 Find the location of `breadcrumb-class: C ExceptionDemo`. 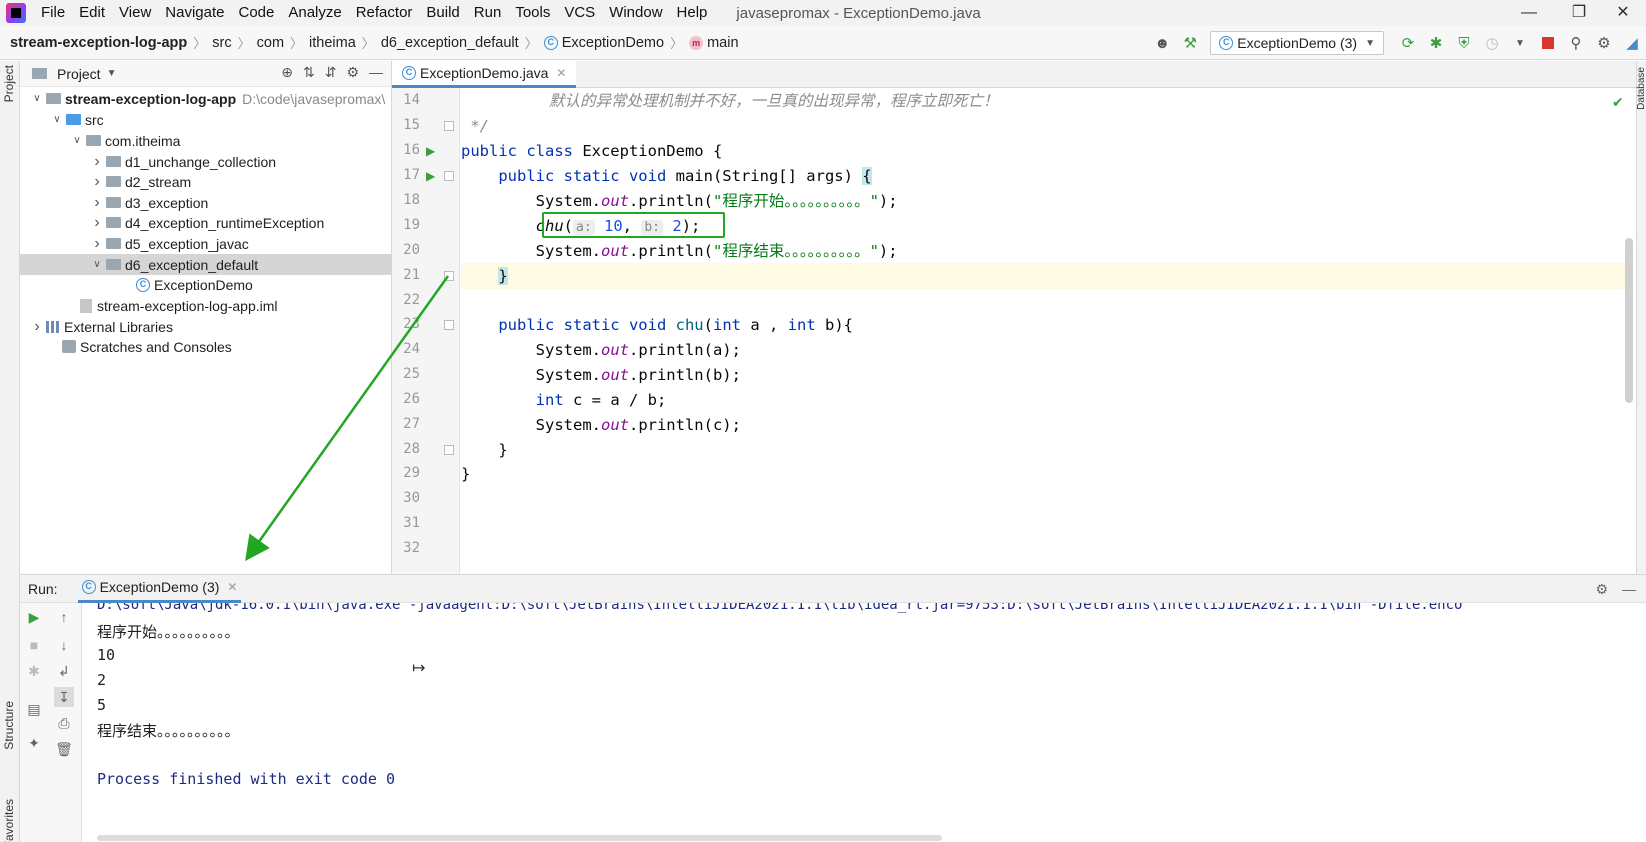

breadcrumb-class: C ExceptionDemo is located at coordinates (603, 43).